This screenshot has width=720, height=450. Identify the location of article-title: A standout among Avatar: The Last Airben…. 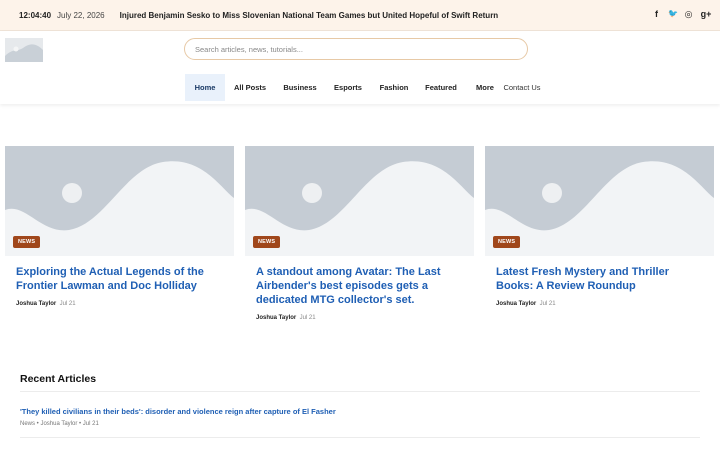
(359, 286).